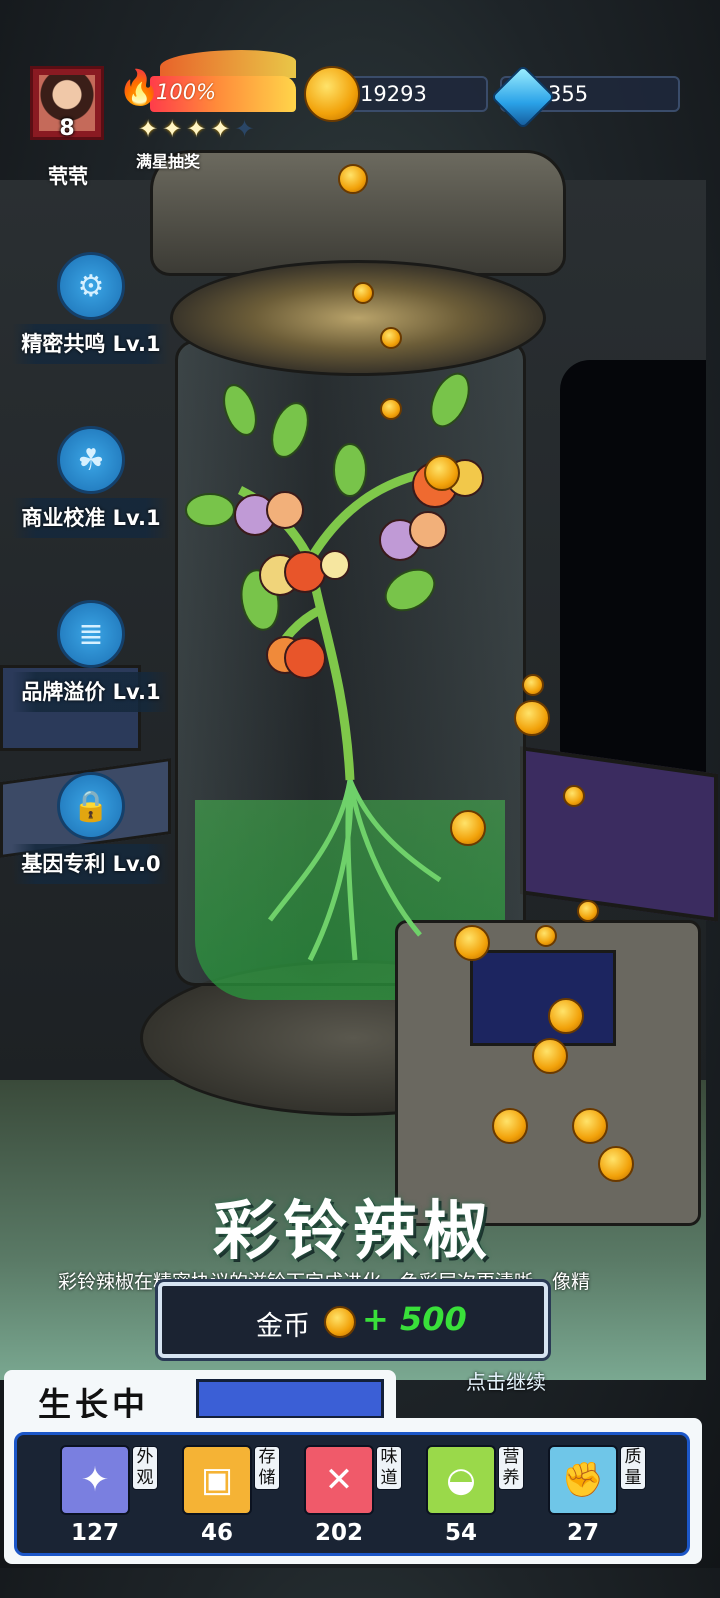 This screenshot has width=720, height=1598. What do you see at coordinates (568, 94) in the screenshot?
I see `gem-amount: 355` at bounding box center [568, 94].